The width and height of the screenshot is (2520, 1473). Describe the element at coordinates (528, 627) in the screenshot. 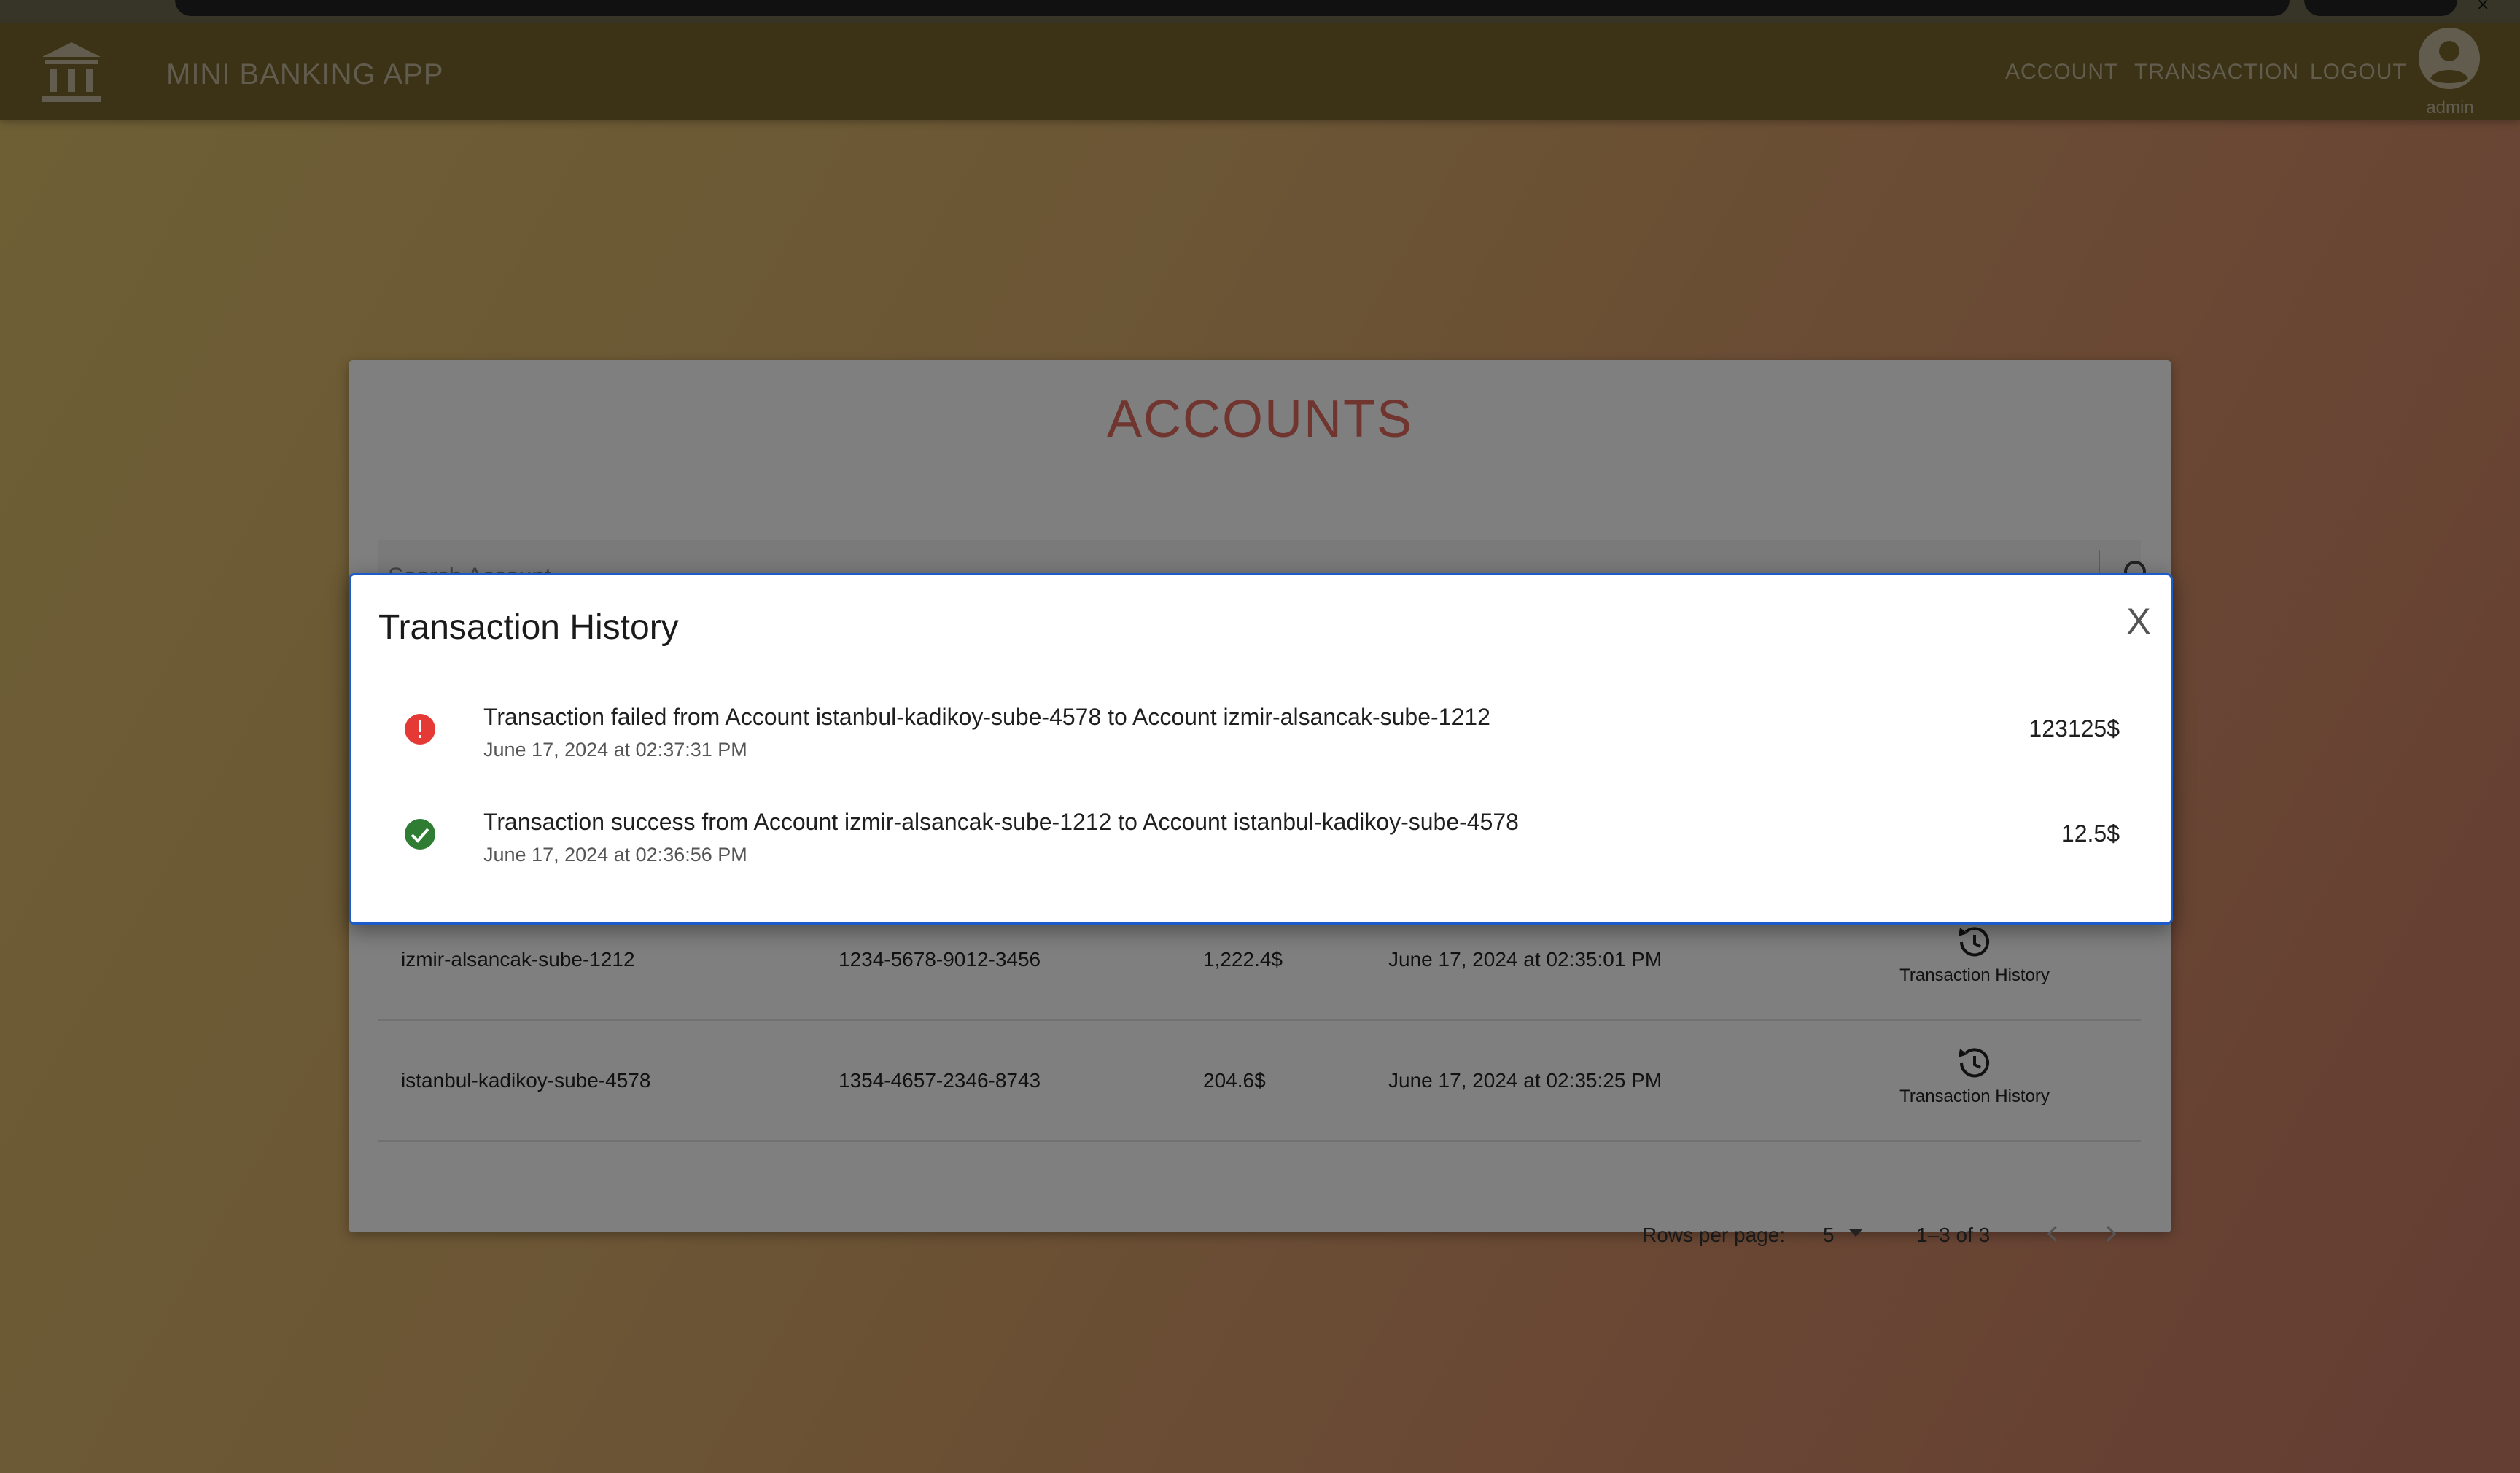

I see `modal-title: Transaction History` at that location.